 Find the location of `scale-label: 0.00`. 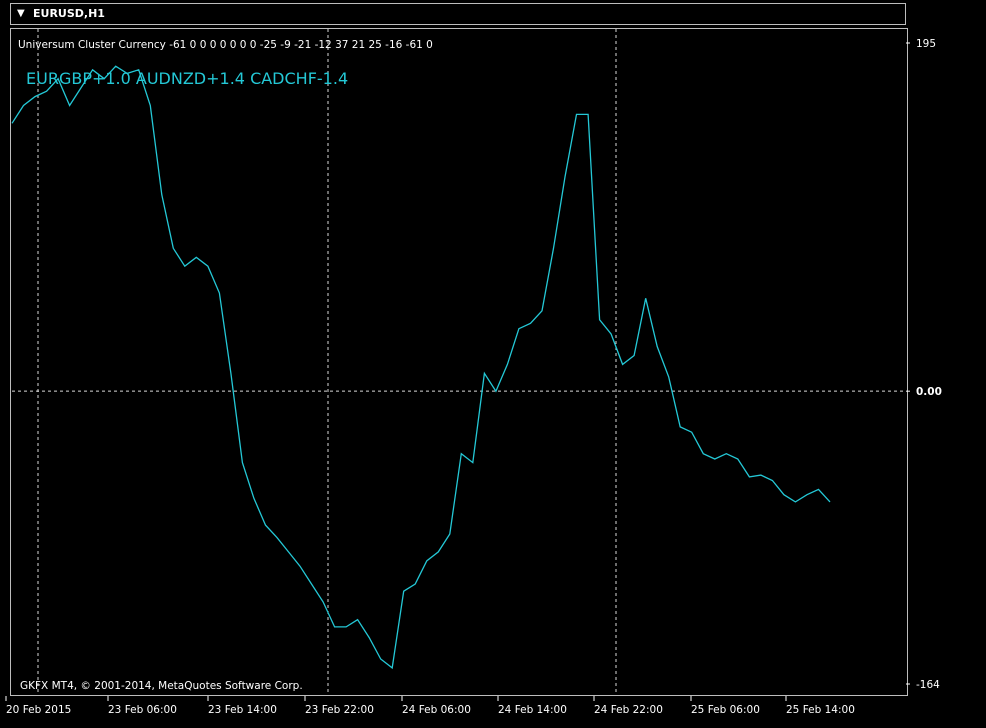

scale-label: 0.00 is located at coordinates (929, 392).